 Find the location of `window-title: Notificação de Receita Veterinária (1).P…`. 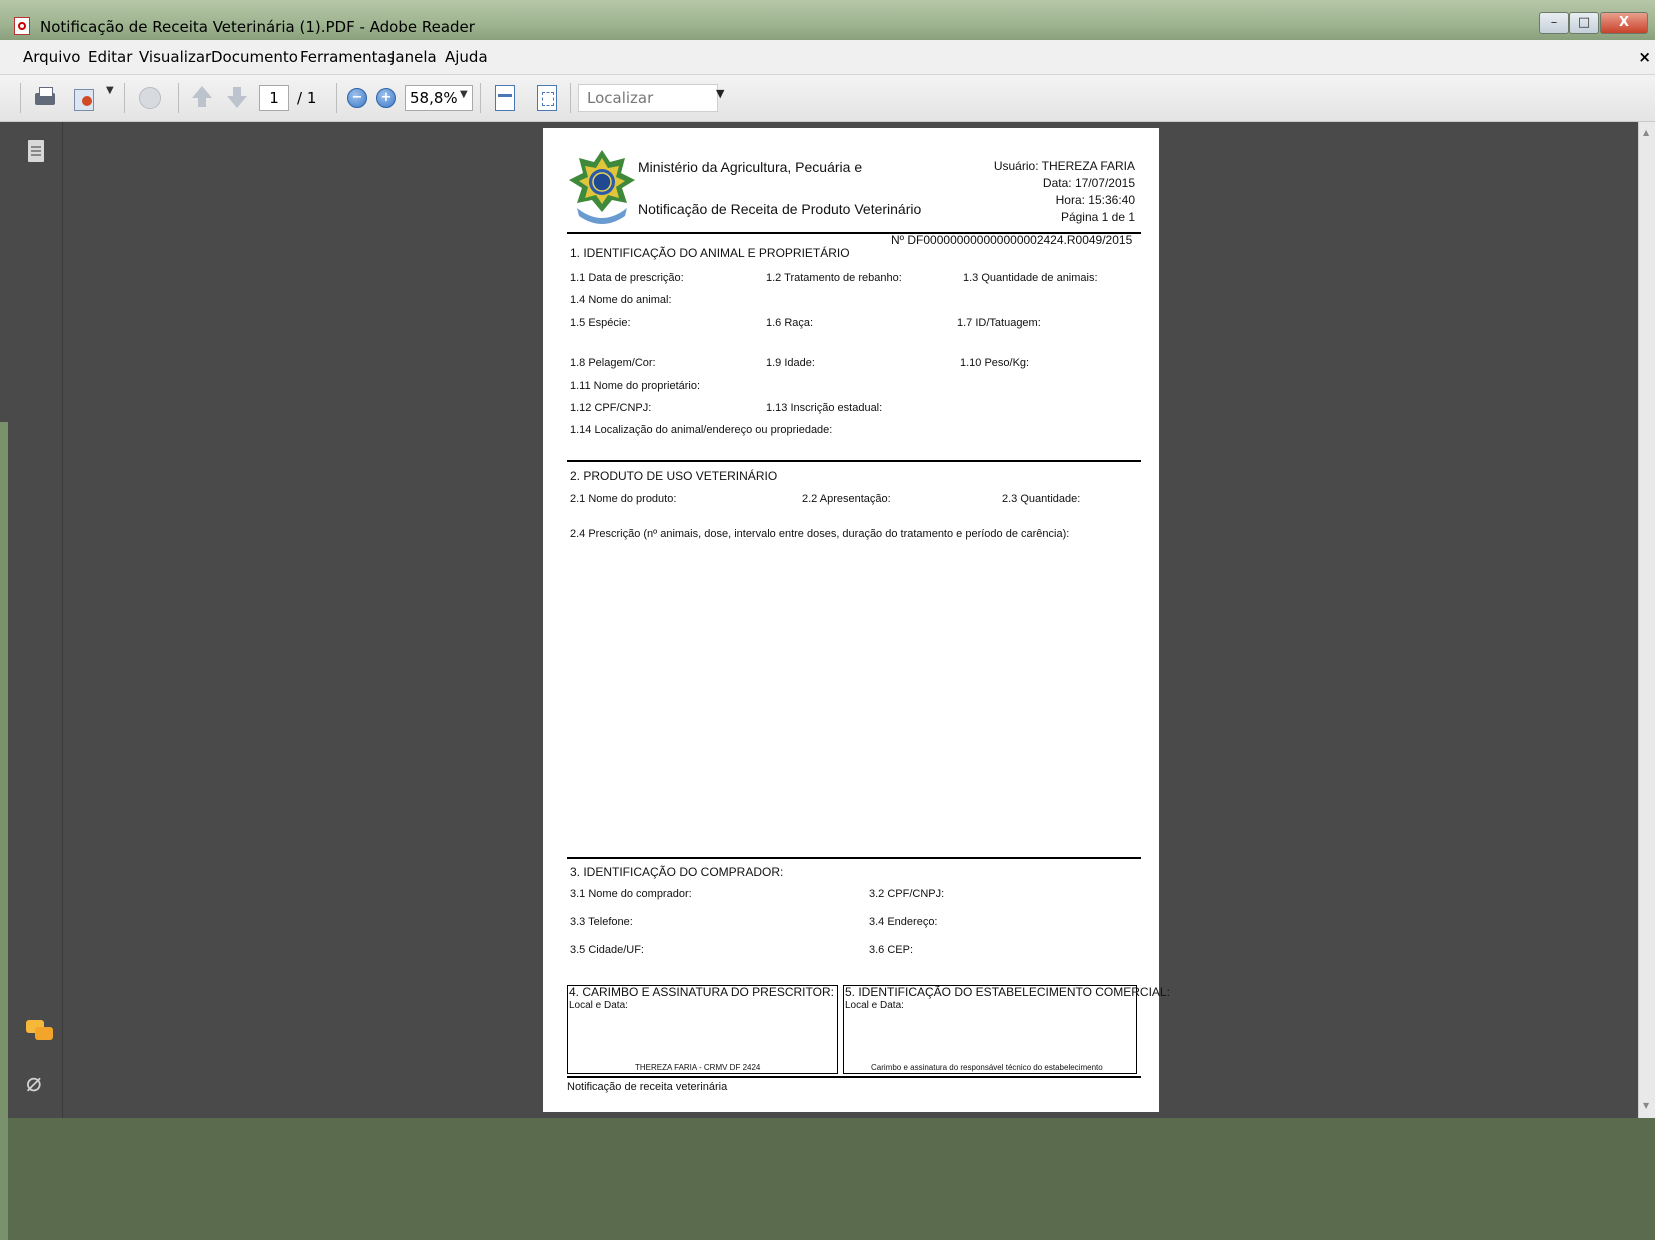

window-title: Notificação de Receita Veterinária (1).P… is located at coordinates (257, 27).